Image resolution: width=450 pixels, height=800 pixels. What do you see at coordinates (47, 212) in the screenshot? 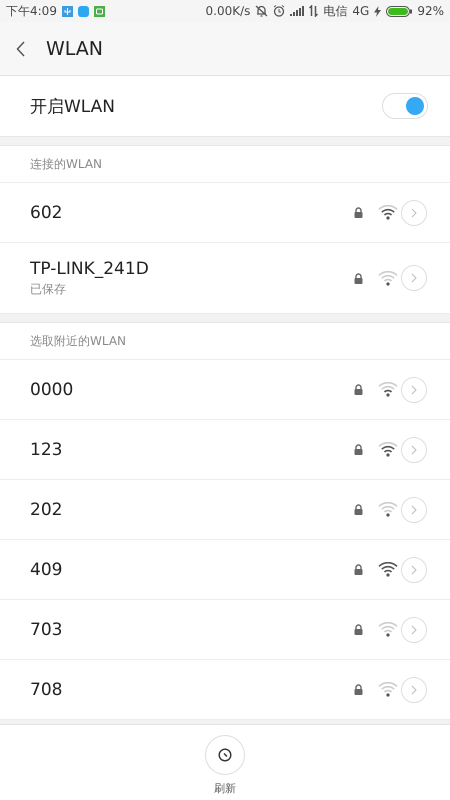
I see `network-name: 602` at bounding box center [47, 212].